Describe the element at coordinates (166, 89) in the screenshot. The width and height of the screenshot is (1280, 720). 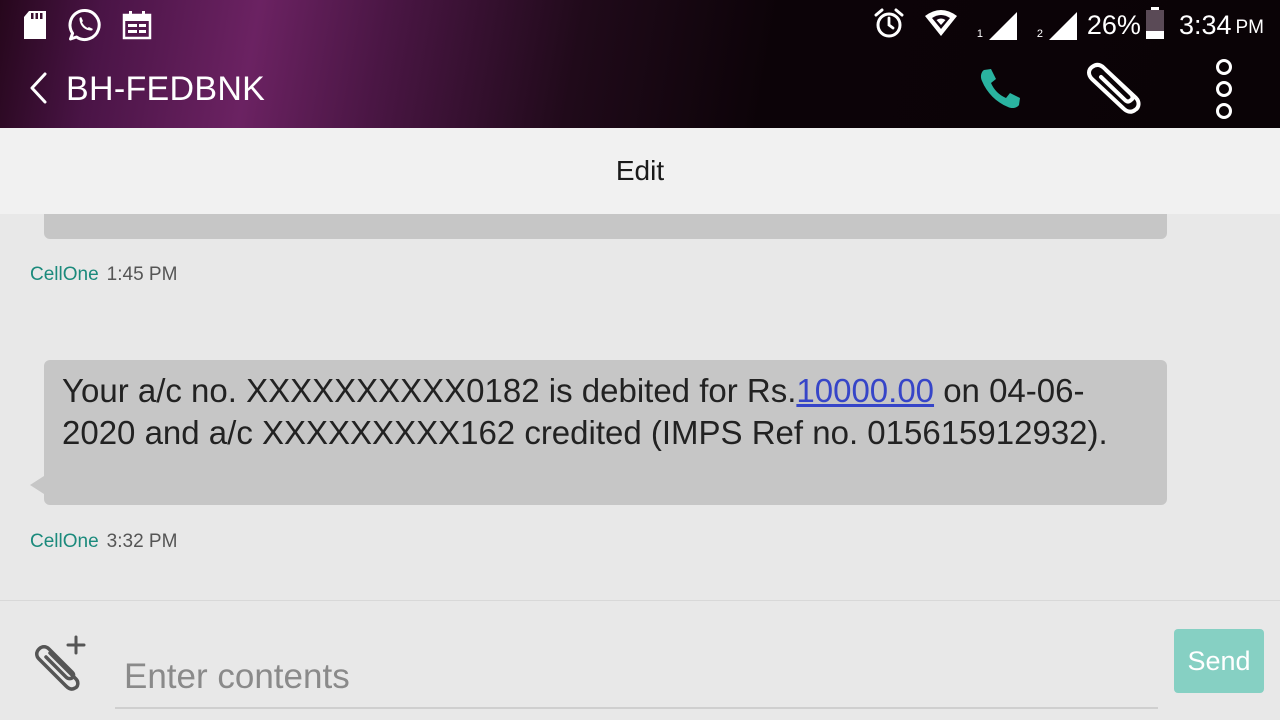
I see `contact-title: BH-FEDBNK` at that location.